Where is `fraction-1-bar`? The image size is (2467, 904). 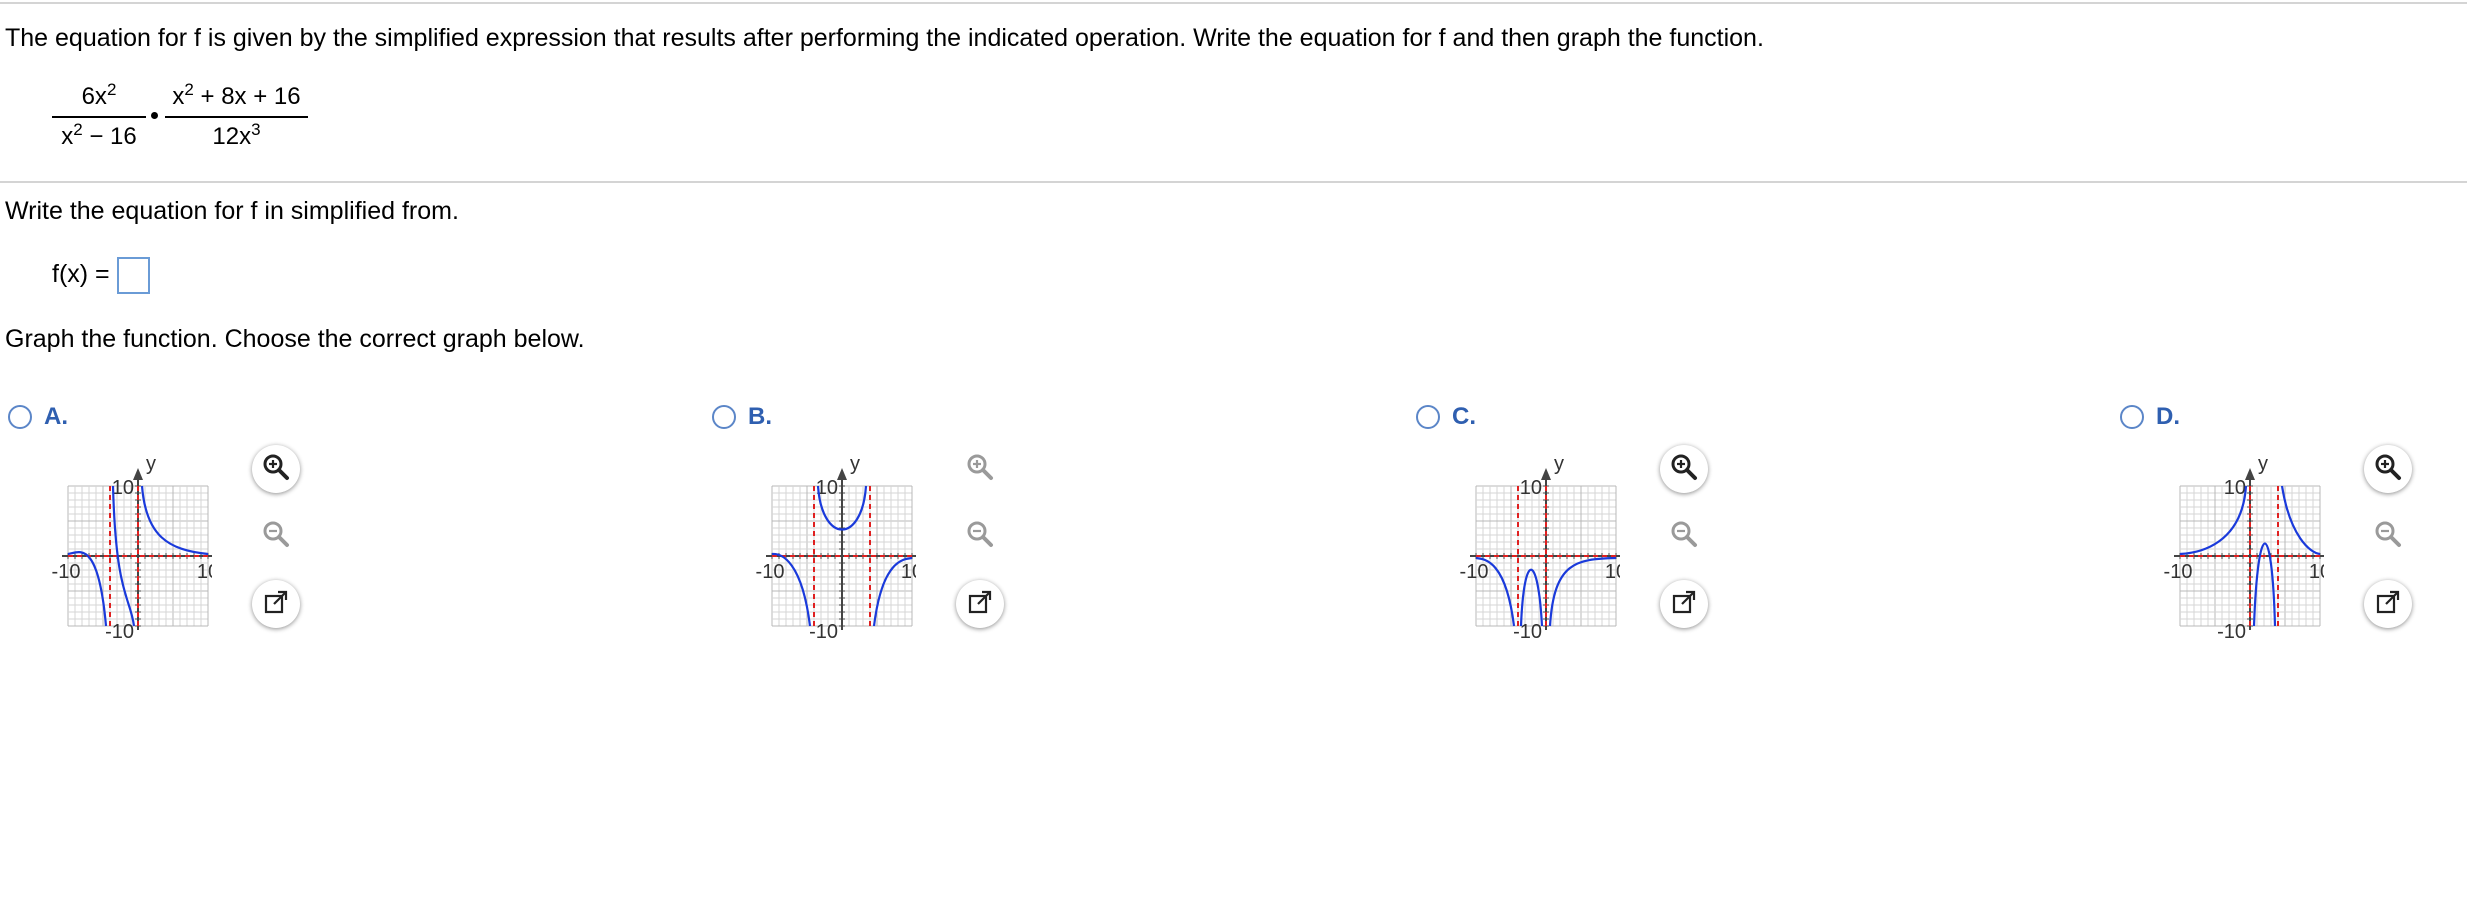
fraction-1-bar is located at coordinates (99, 117).